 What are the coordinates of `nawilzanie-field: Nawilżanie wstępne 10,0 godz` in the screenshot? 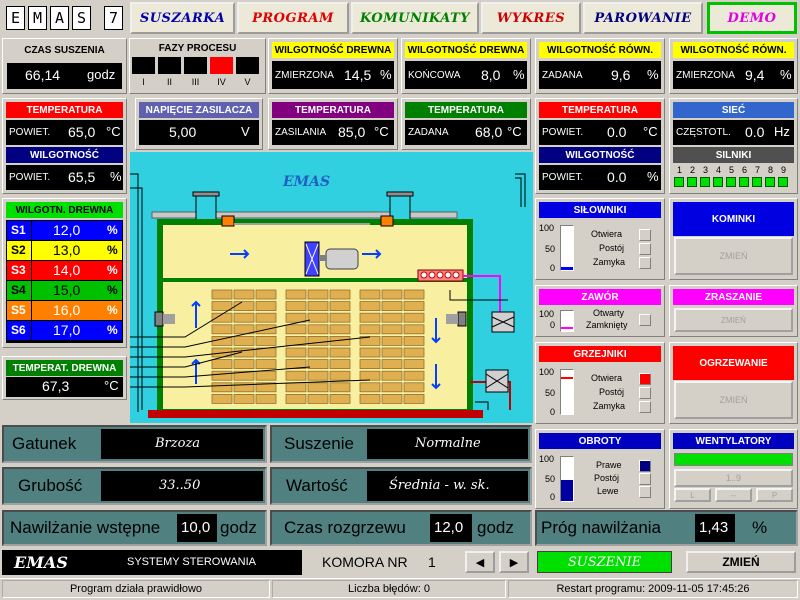 It's located at (134, 528).